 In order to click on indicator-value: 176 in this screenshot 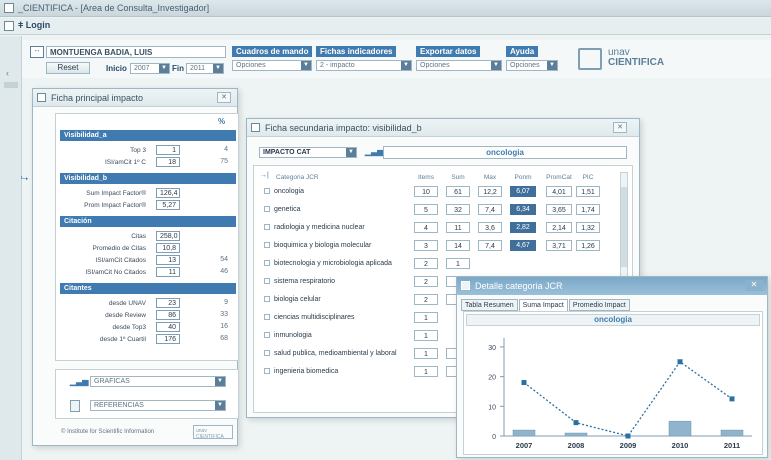, I will do `click(168, 339)`.